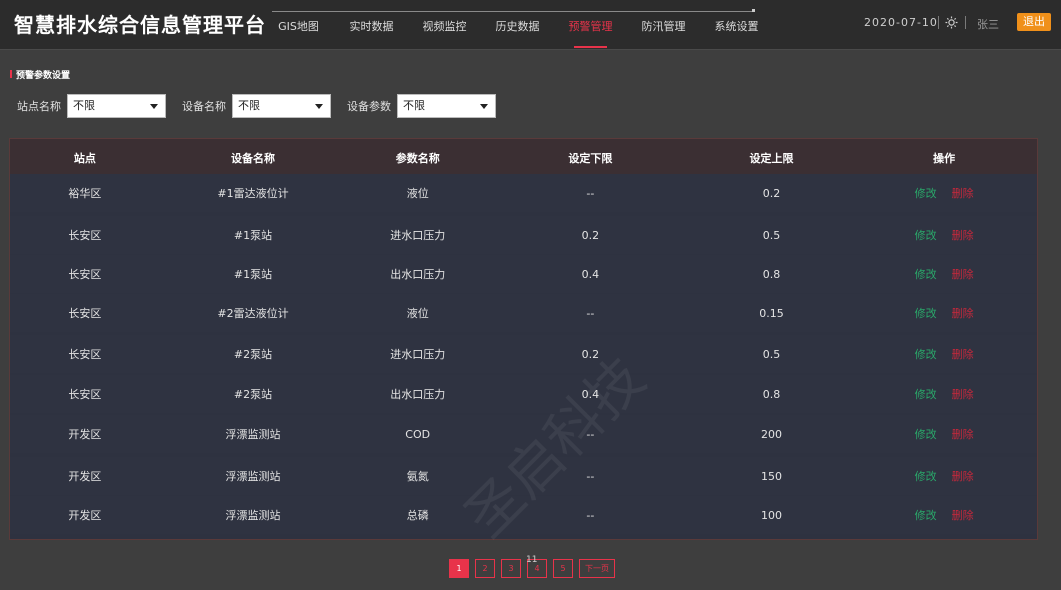 This screenshot has width=1061, height=590. What do you see at coordinates (40, 74) in the screenshot?
I see `section-title: 预警参数设置` at bounding box center [40, 74].